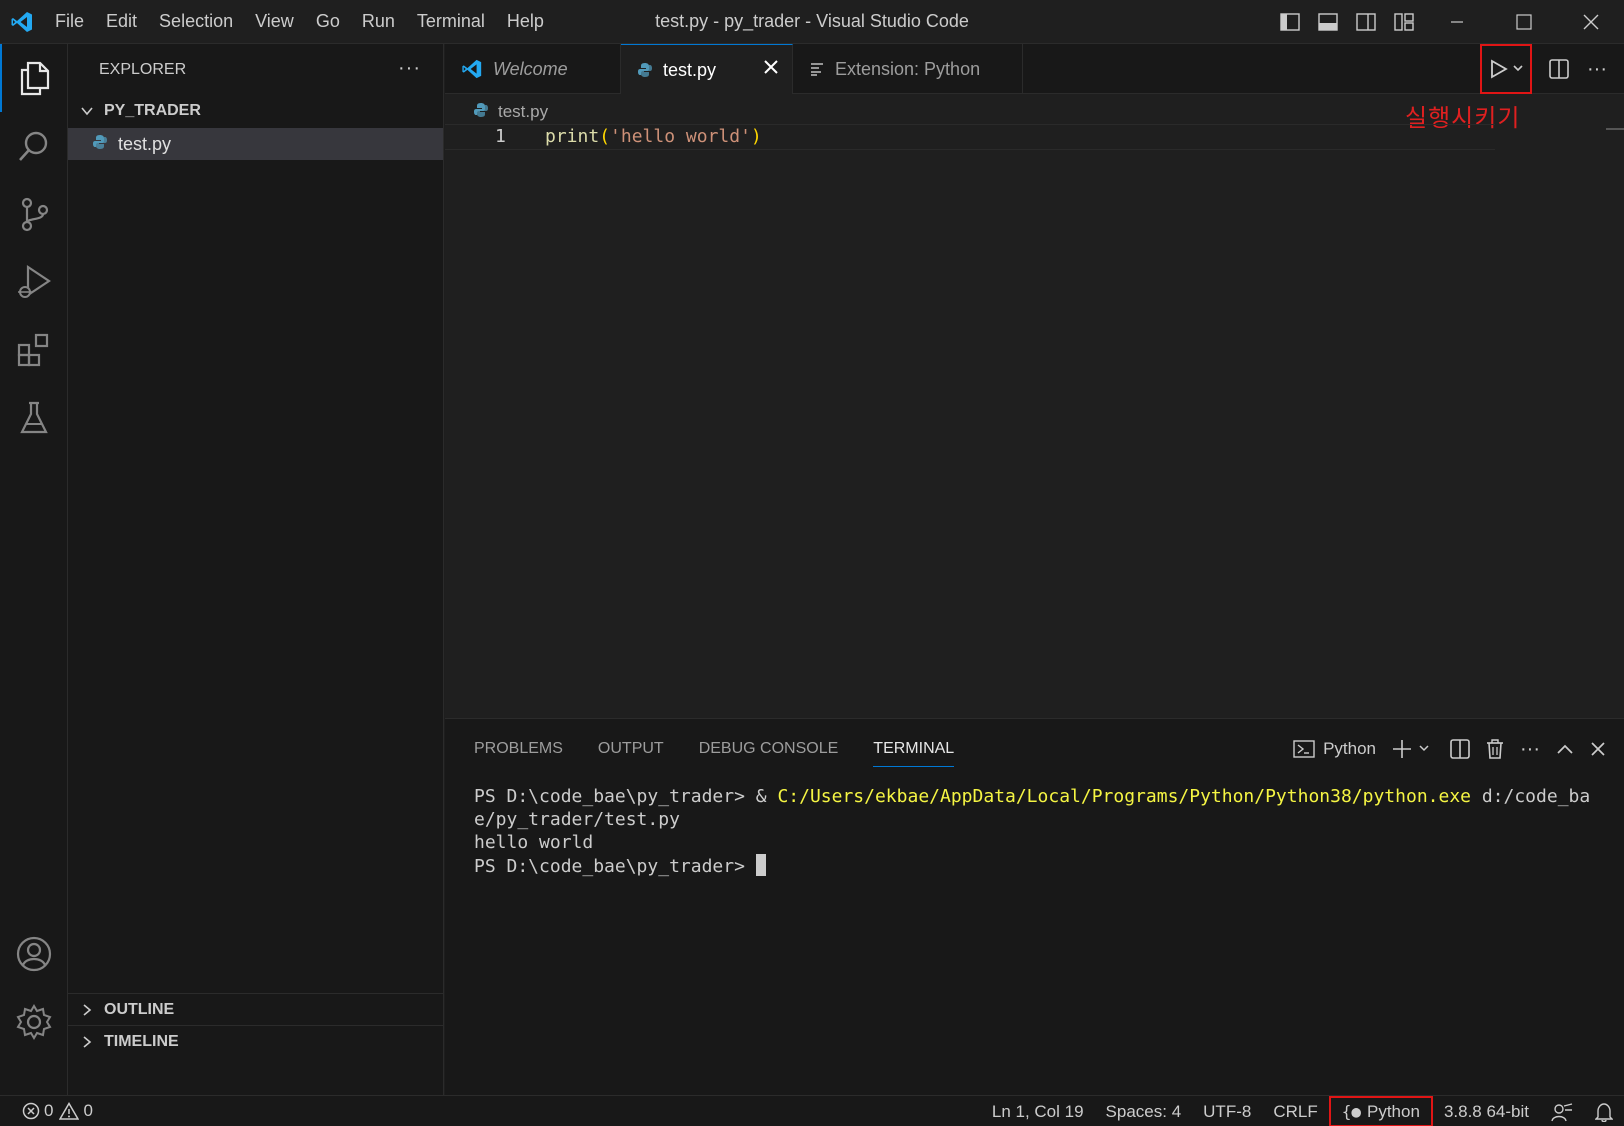 The image size is (1624, 1126). Describe the element at coordinates (1456, 22) in the screenshot. I see `minimize-button` at that location.